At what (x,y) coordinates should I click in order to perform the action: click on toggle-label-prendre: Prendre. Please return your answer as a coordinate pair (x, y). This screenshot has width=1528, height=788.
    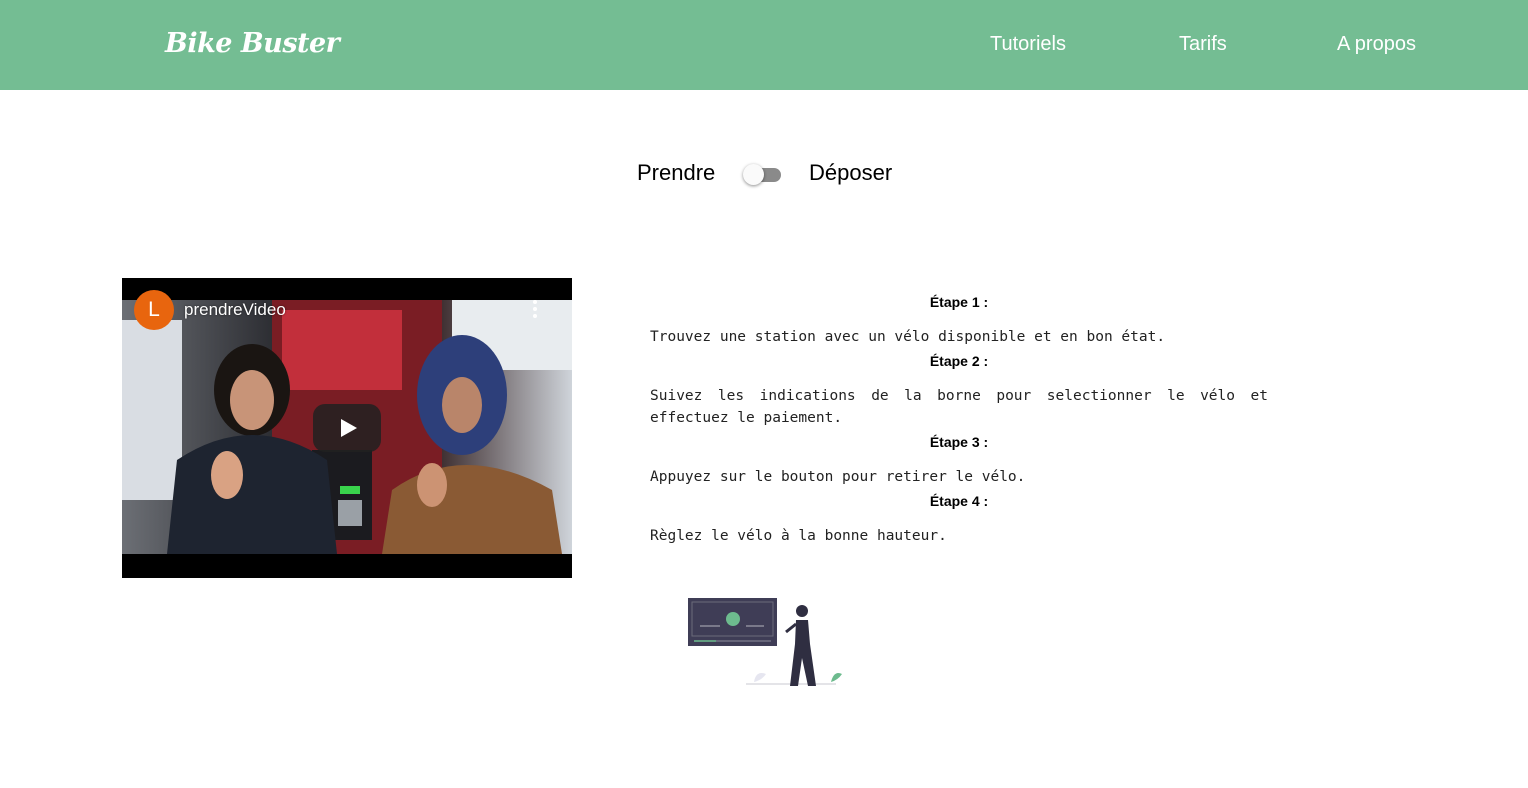
    Looking at the image, I should click on (676, 172).